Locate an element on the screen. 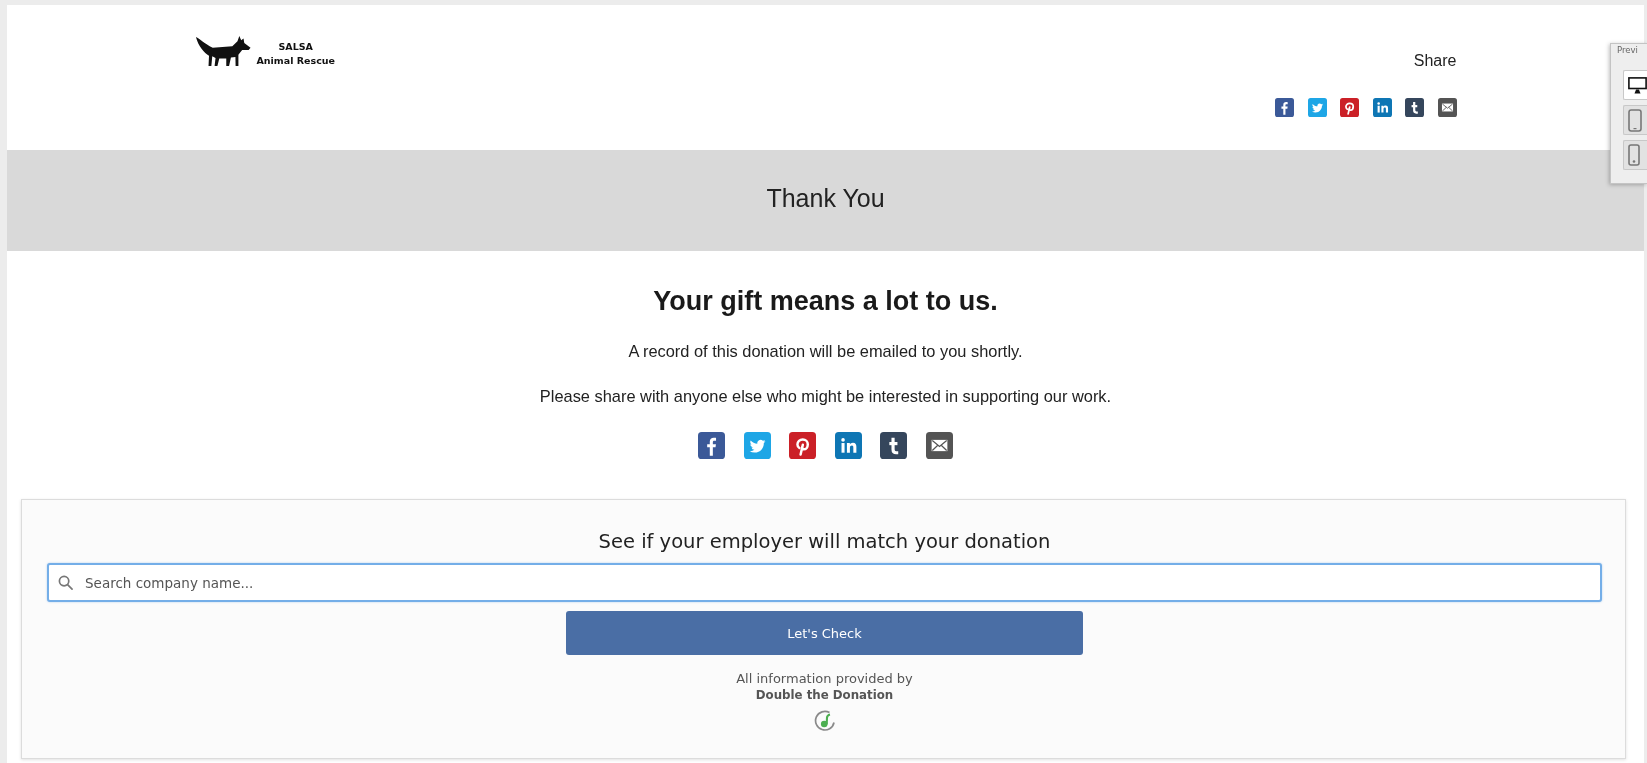 The height and width of the screenshot is (763, 1647). leaf-ring-icon is located at coordinates (824, 721).